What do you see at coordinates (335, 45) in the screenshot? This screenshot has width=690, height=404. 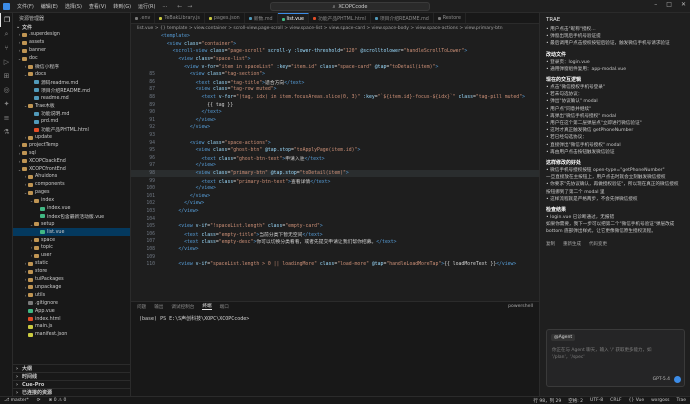 I see `code-line: <view class="container">` at bounding box center [335, 45].